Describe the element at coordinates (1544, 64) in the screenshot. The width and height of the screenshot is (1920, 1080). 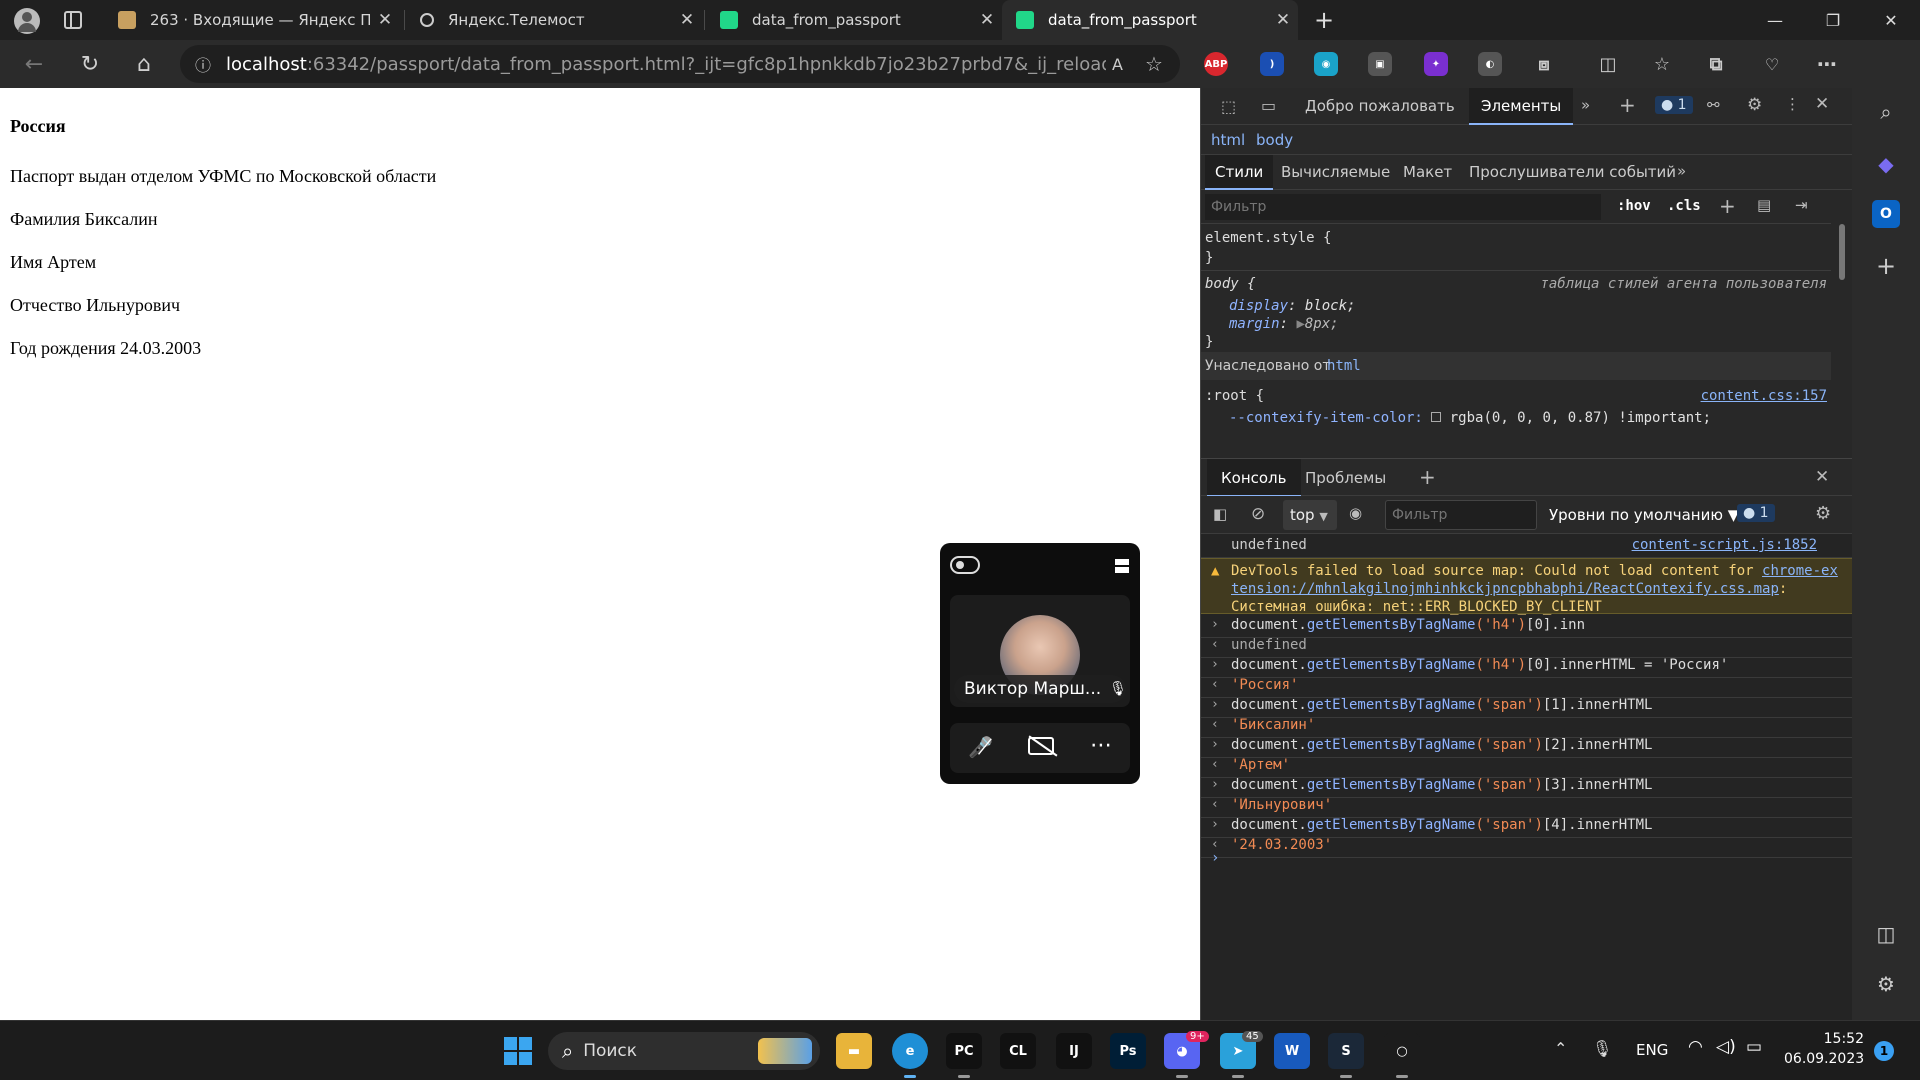
I see `extensions-icon: ⧈` at that location.